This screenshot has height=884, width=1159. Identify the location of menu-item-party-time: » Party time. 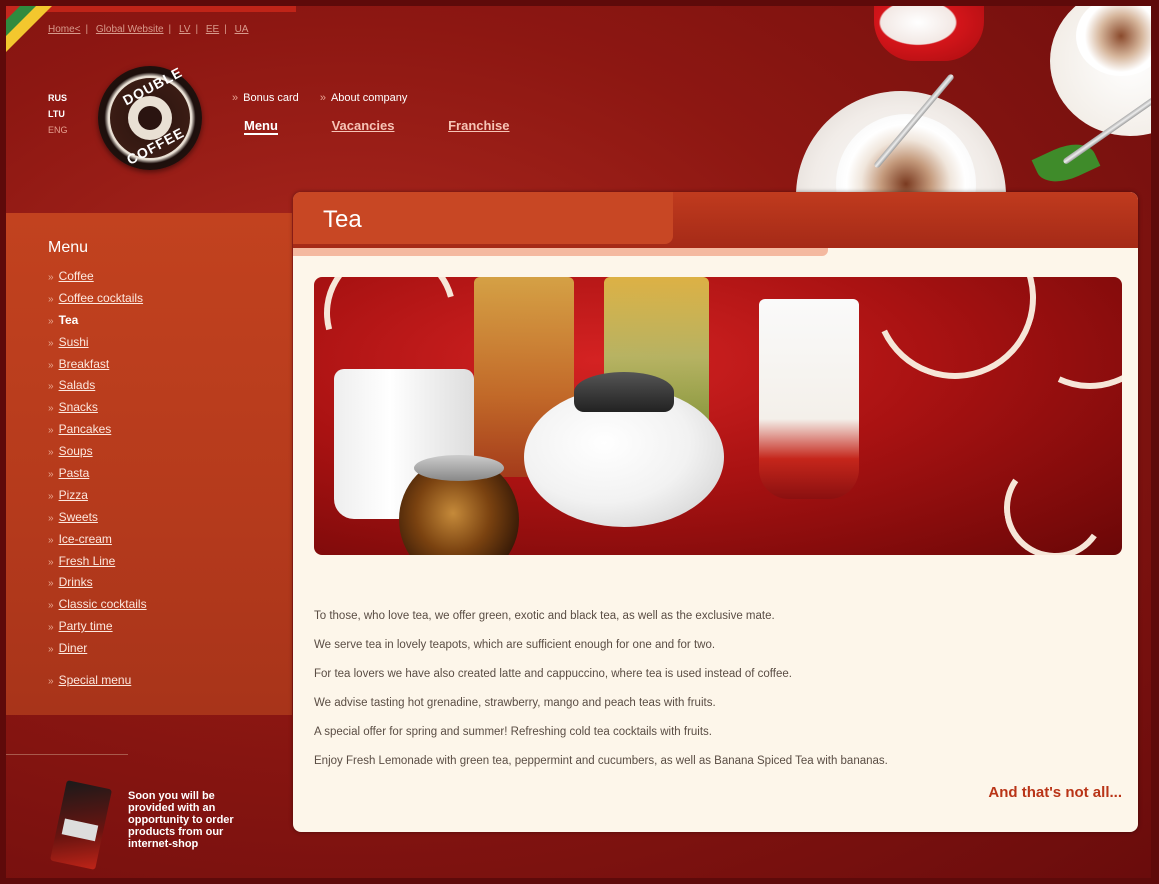
(97, 630).